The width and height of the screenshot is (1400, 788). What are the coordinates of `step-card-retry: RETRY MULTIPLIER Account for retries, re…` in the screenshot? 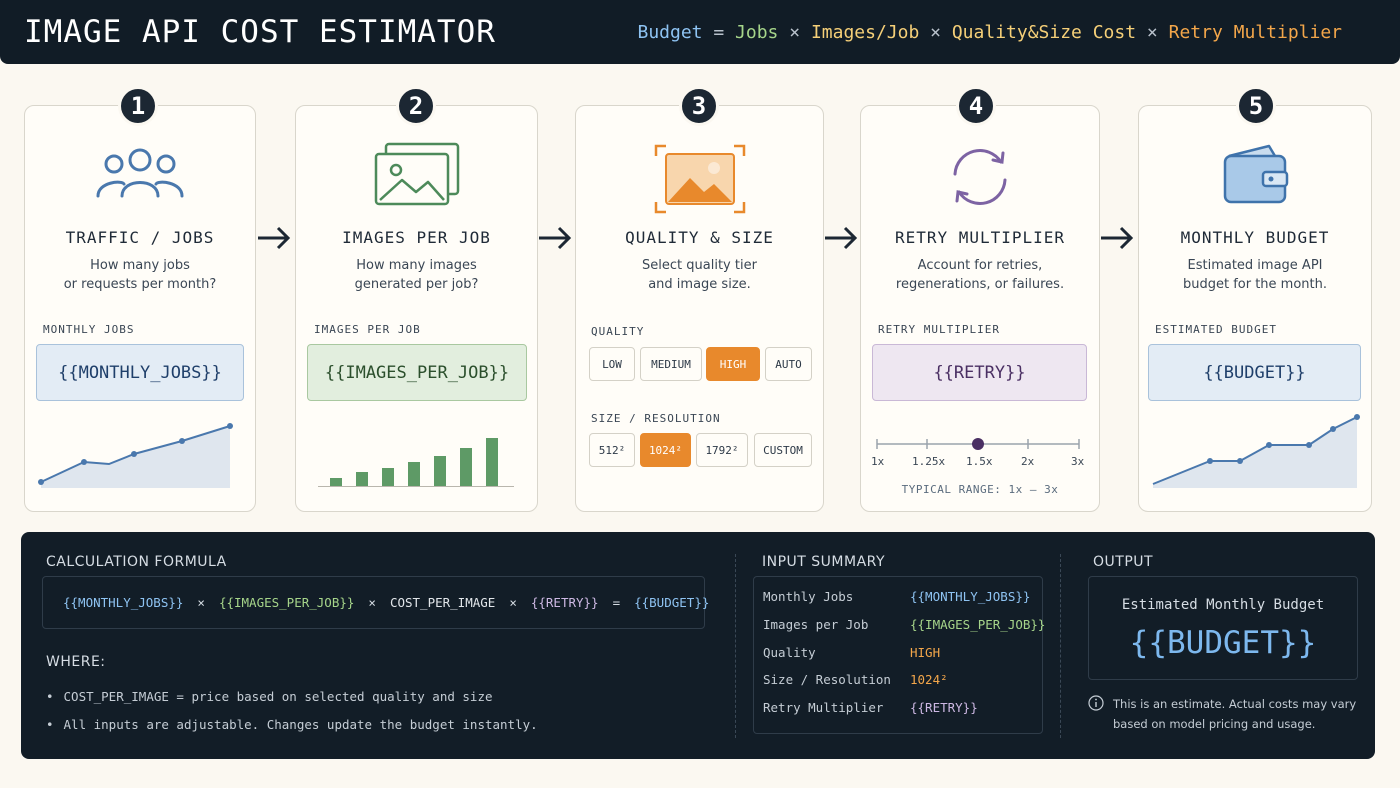 It's located at (980, 308).